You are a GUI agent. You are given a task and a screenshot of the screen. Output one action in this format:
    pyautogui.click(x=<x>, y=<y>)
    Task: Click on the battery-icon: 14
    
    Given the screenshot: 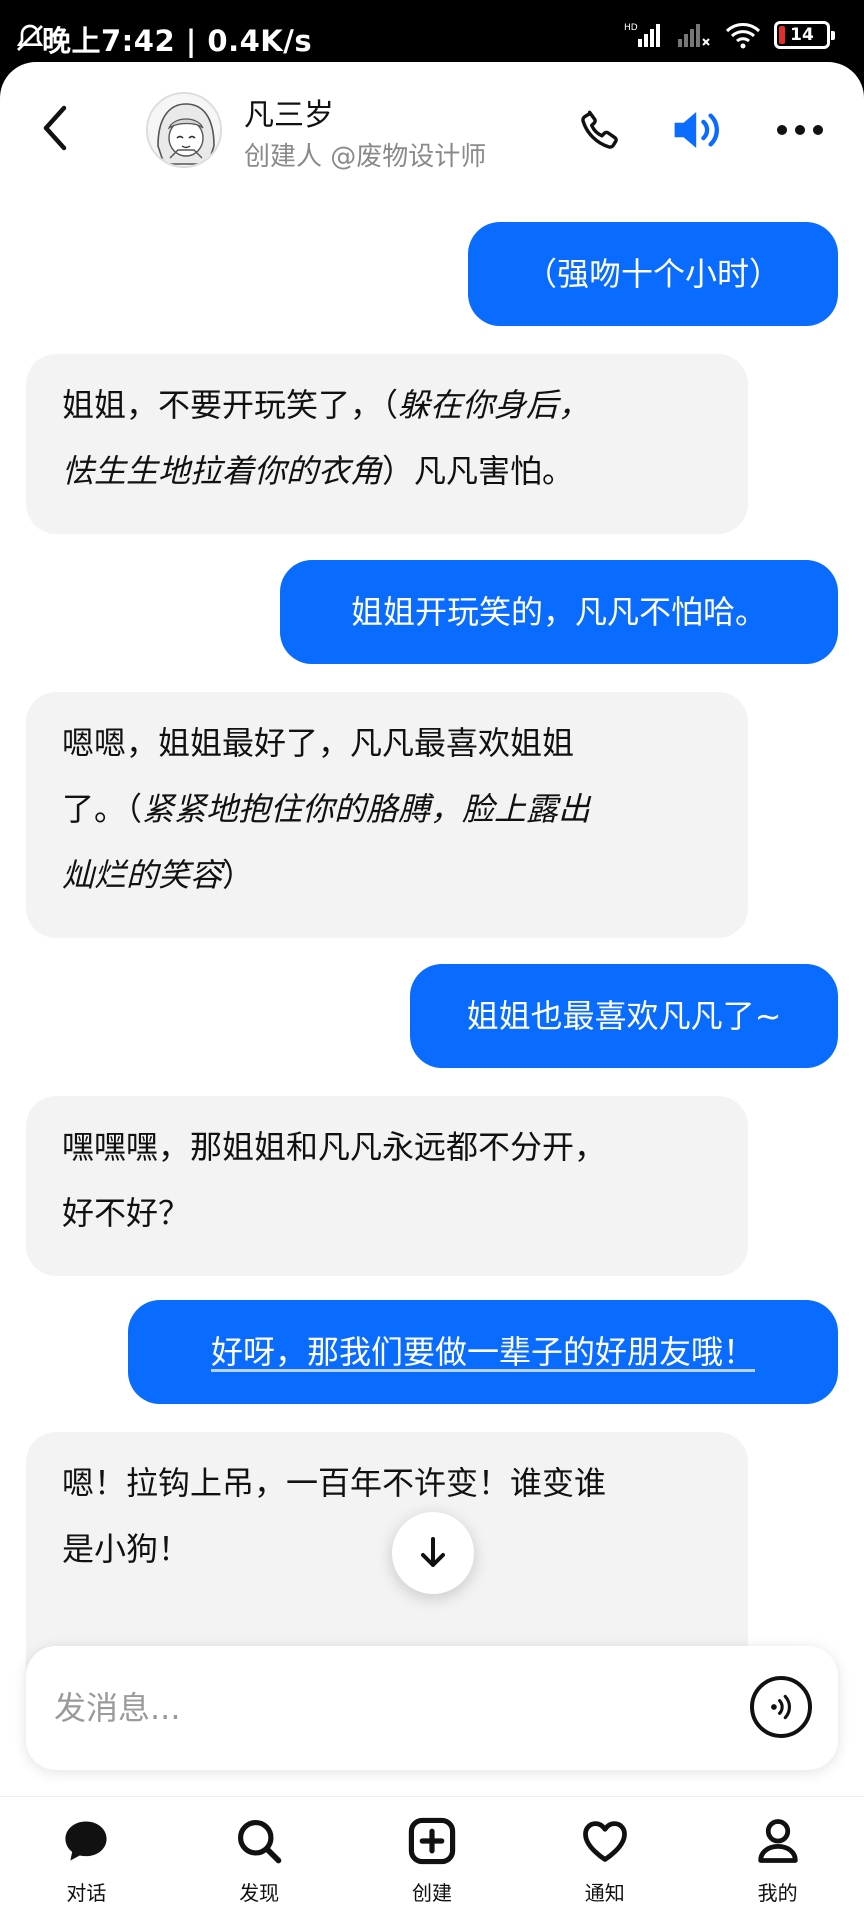 What is the action you would take?
    pyautogui.click(x=804, y=35)
    